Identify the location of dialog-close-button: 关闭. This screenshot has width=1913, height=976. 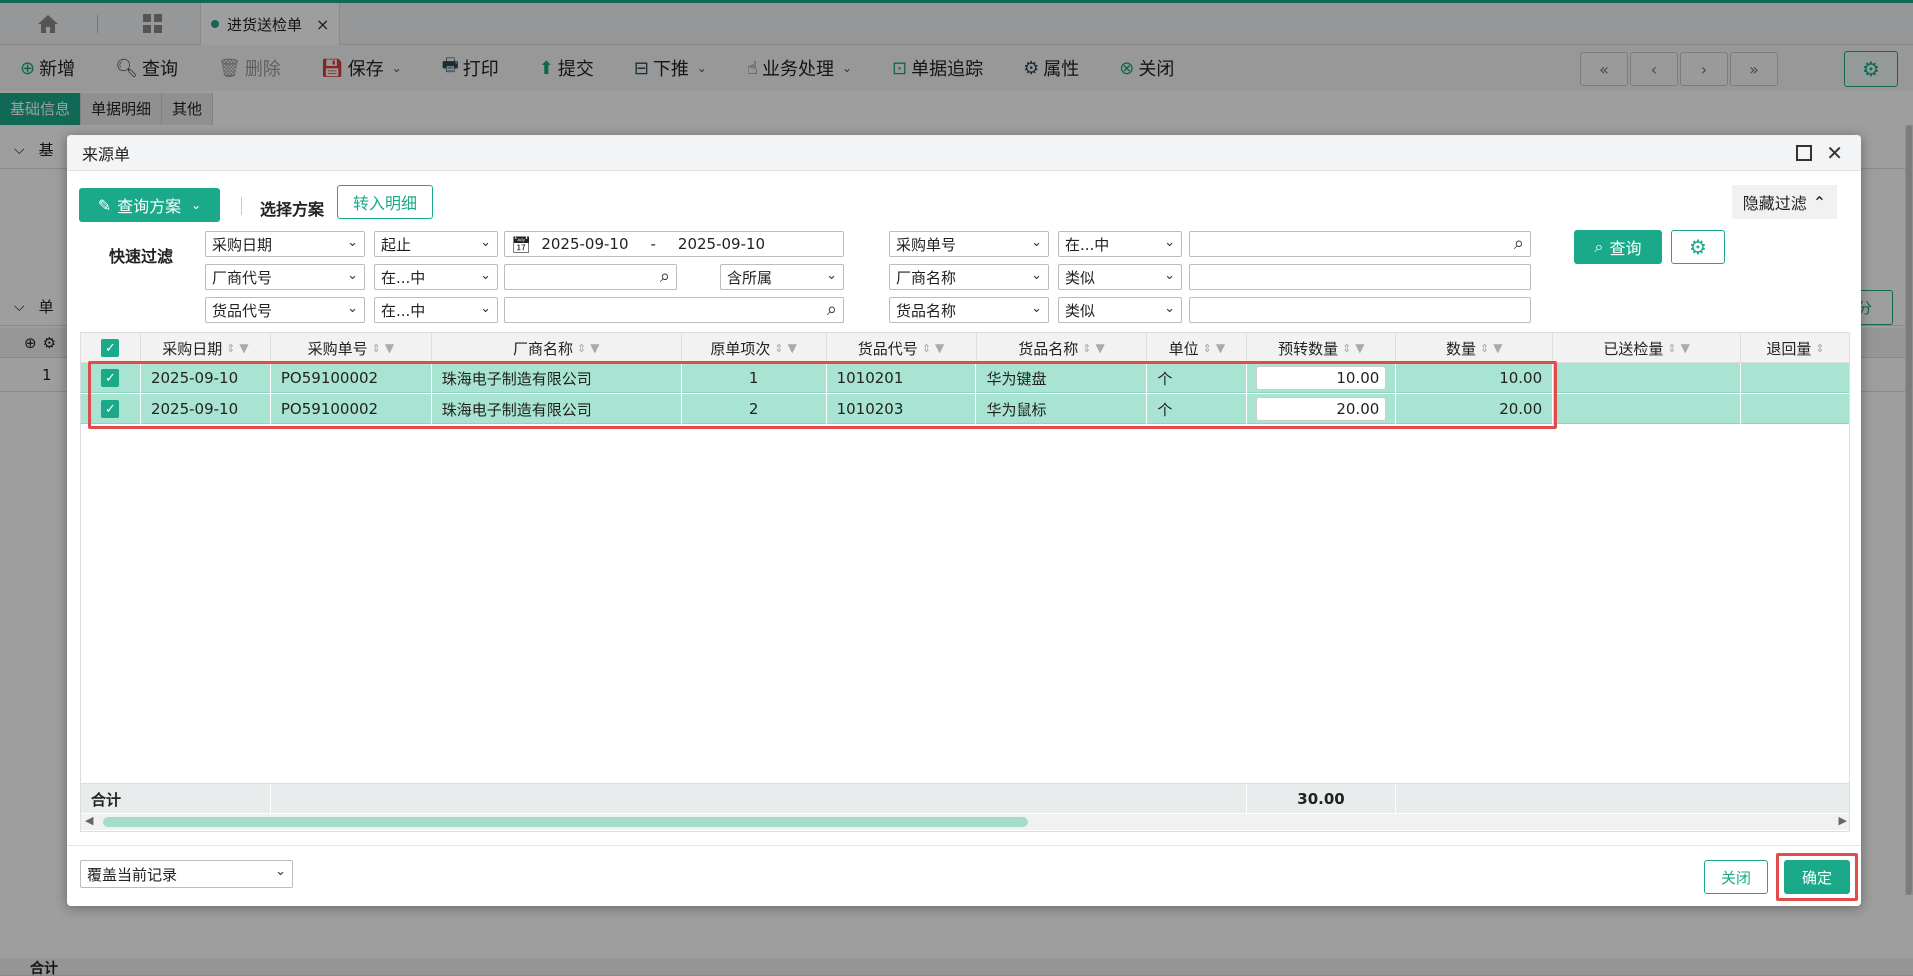
(1736, 877).